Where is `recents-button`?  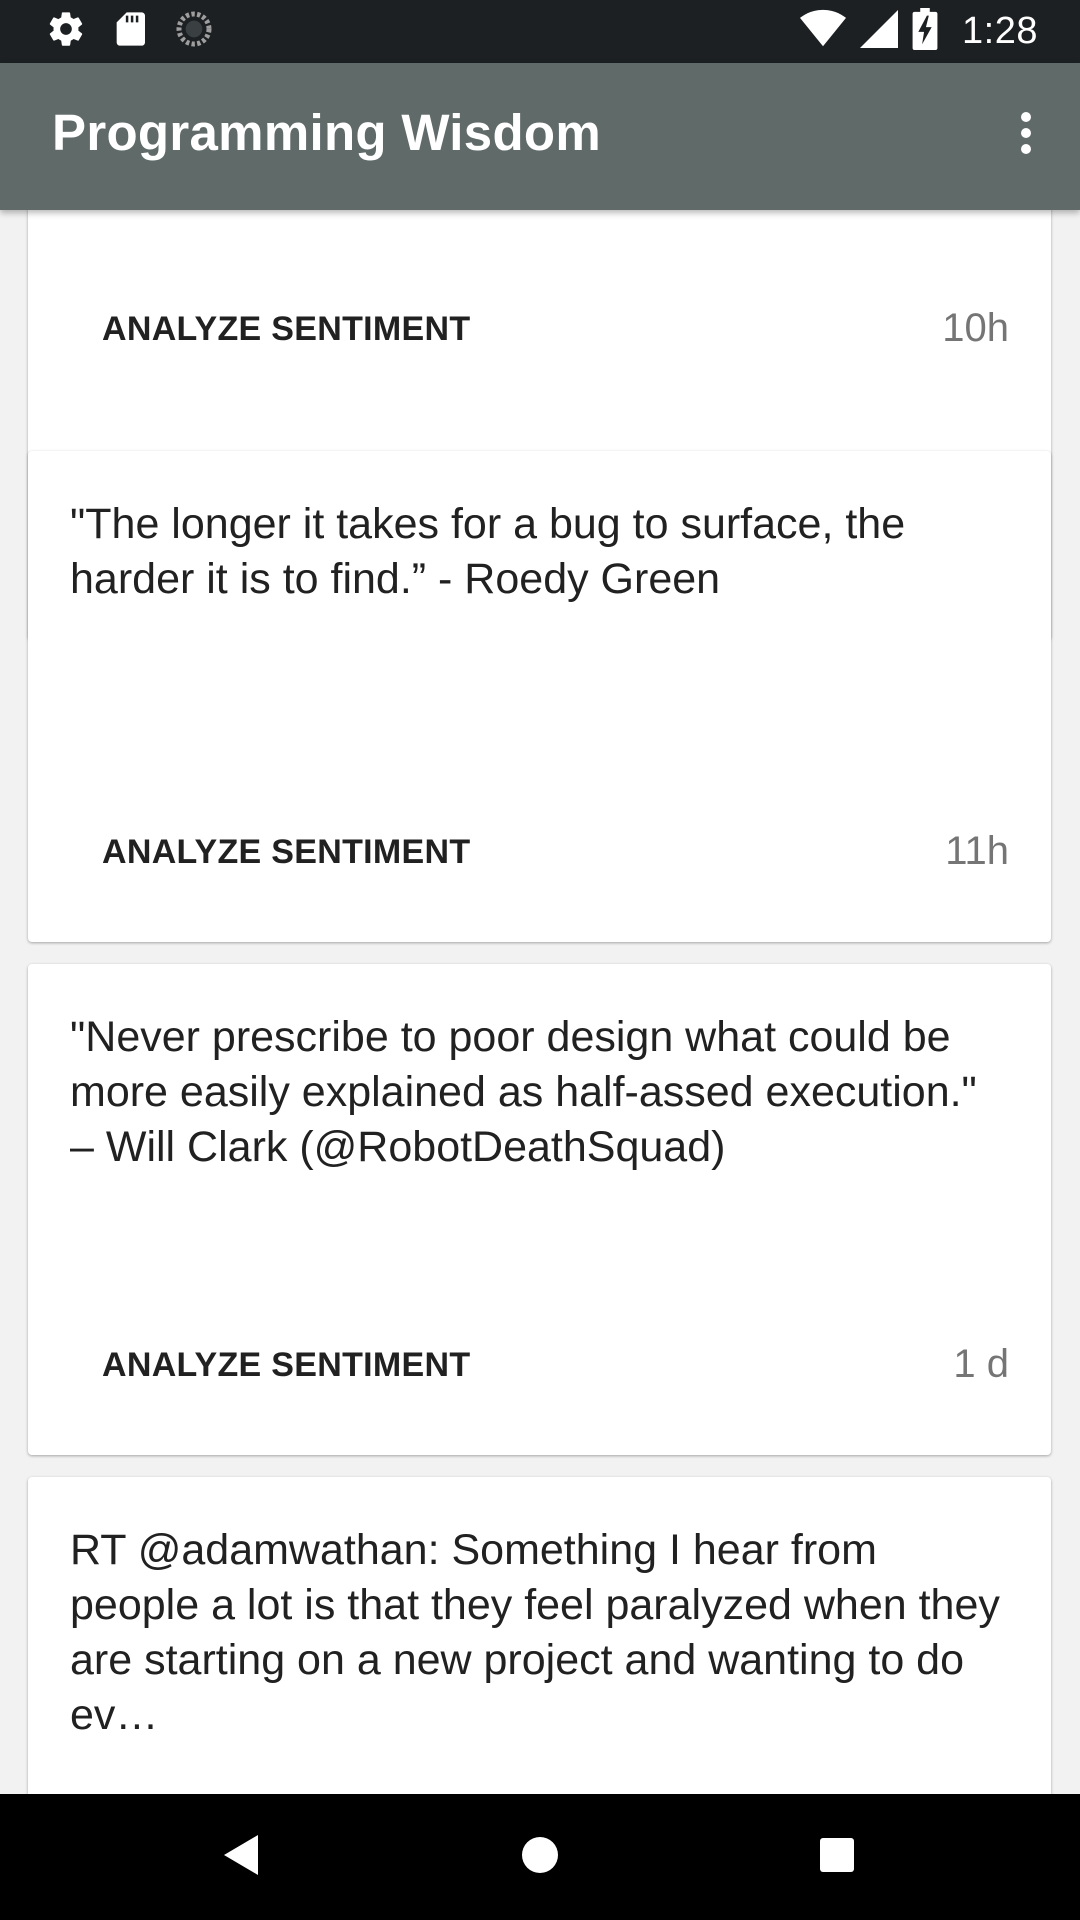
recents-button is located at coordinates (837, 1857).